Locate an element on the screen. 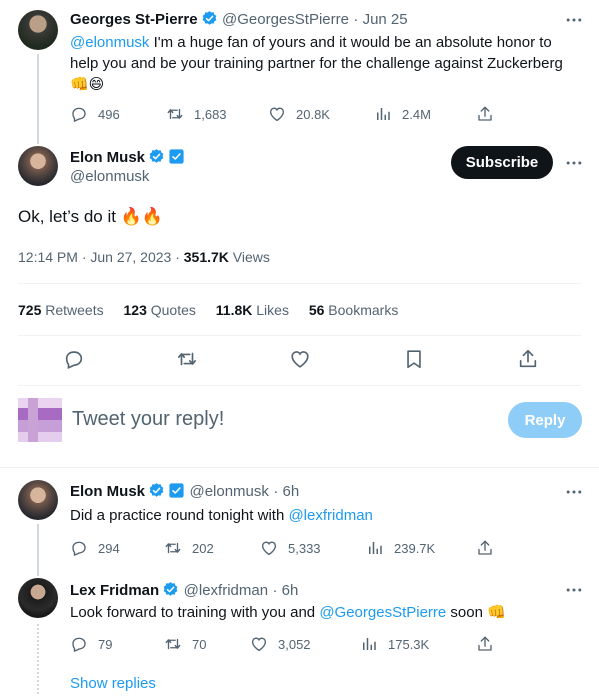 This screenshot has width=599, height=699. avatar-current-user is located at coordinates (40, 420).